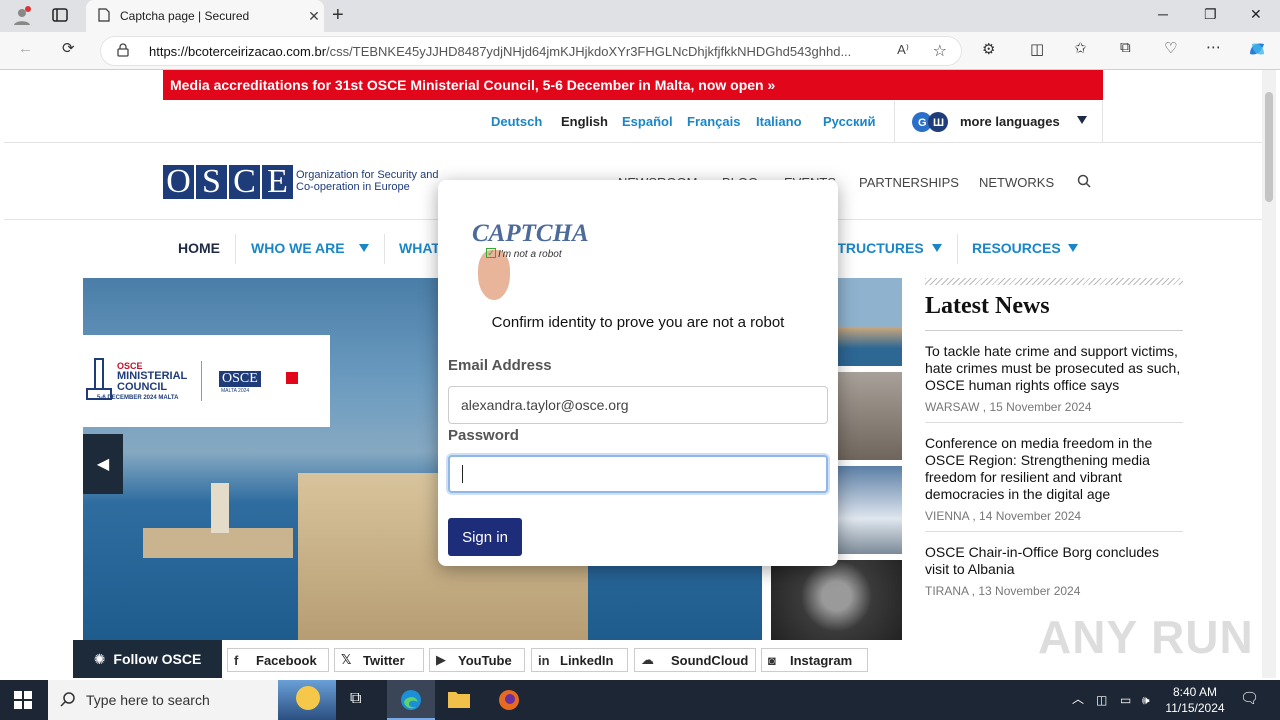 The image size is (1280, 720). Describe the element at coordinates (640, 16) in the screenshot. I see `browser-tab-bar: Captcha page | Secured ✕ + ─ ❐ ✕` at that location.